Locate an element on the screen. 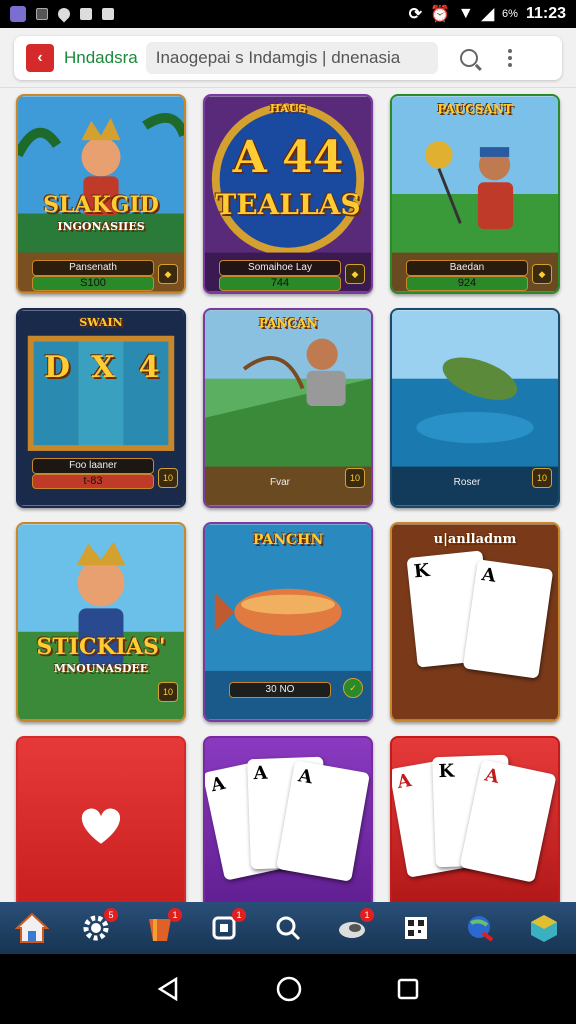 Image resolution: width=576 pixels, height=1024 pixels. game-tile-paucsant: PAUCSANT Baedan 924 ◆ is located at coordinates (475, 194).